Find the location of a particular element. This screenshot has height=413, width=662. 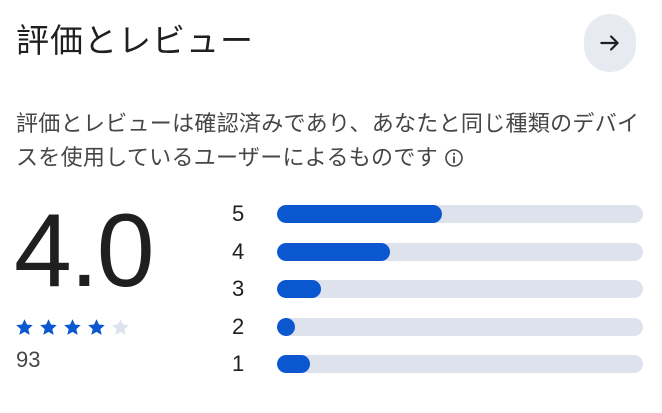

rating-row: 2 is located at coordinates (436, 332).